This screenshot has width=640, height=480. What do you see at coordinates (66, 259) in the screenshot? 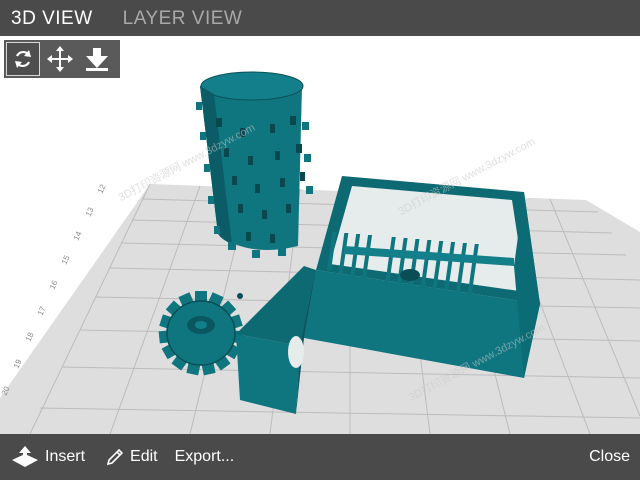
I see `ruler-label: 15` at bounding box center [66, 259].